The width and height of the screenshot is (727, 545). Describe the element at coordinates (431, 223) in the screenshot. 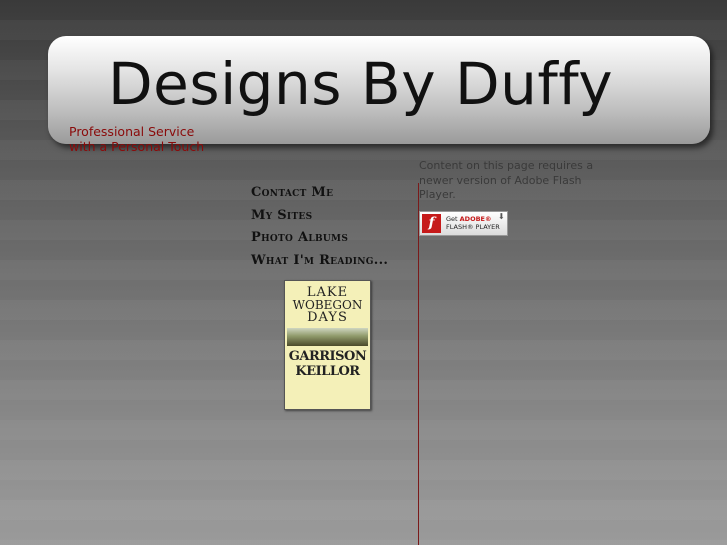

I see `flash-logo-icon: f` at that location.